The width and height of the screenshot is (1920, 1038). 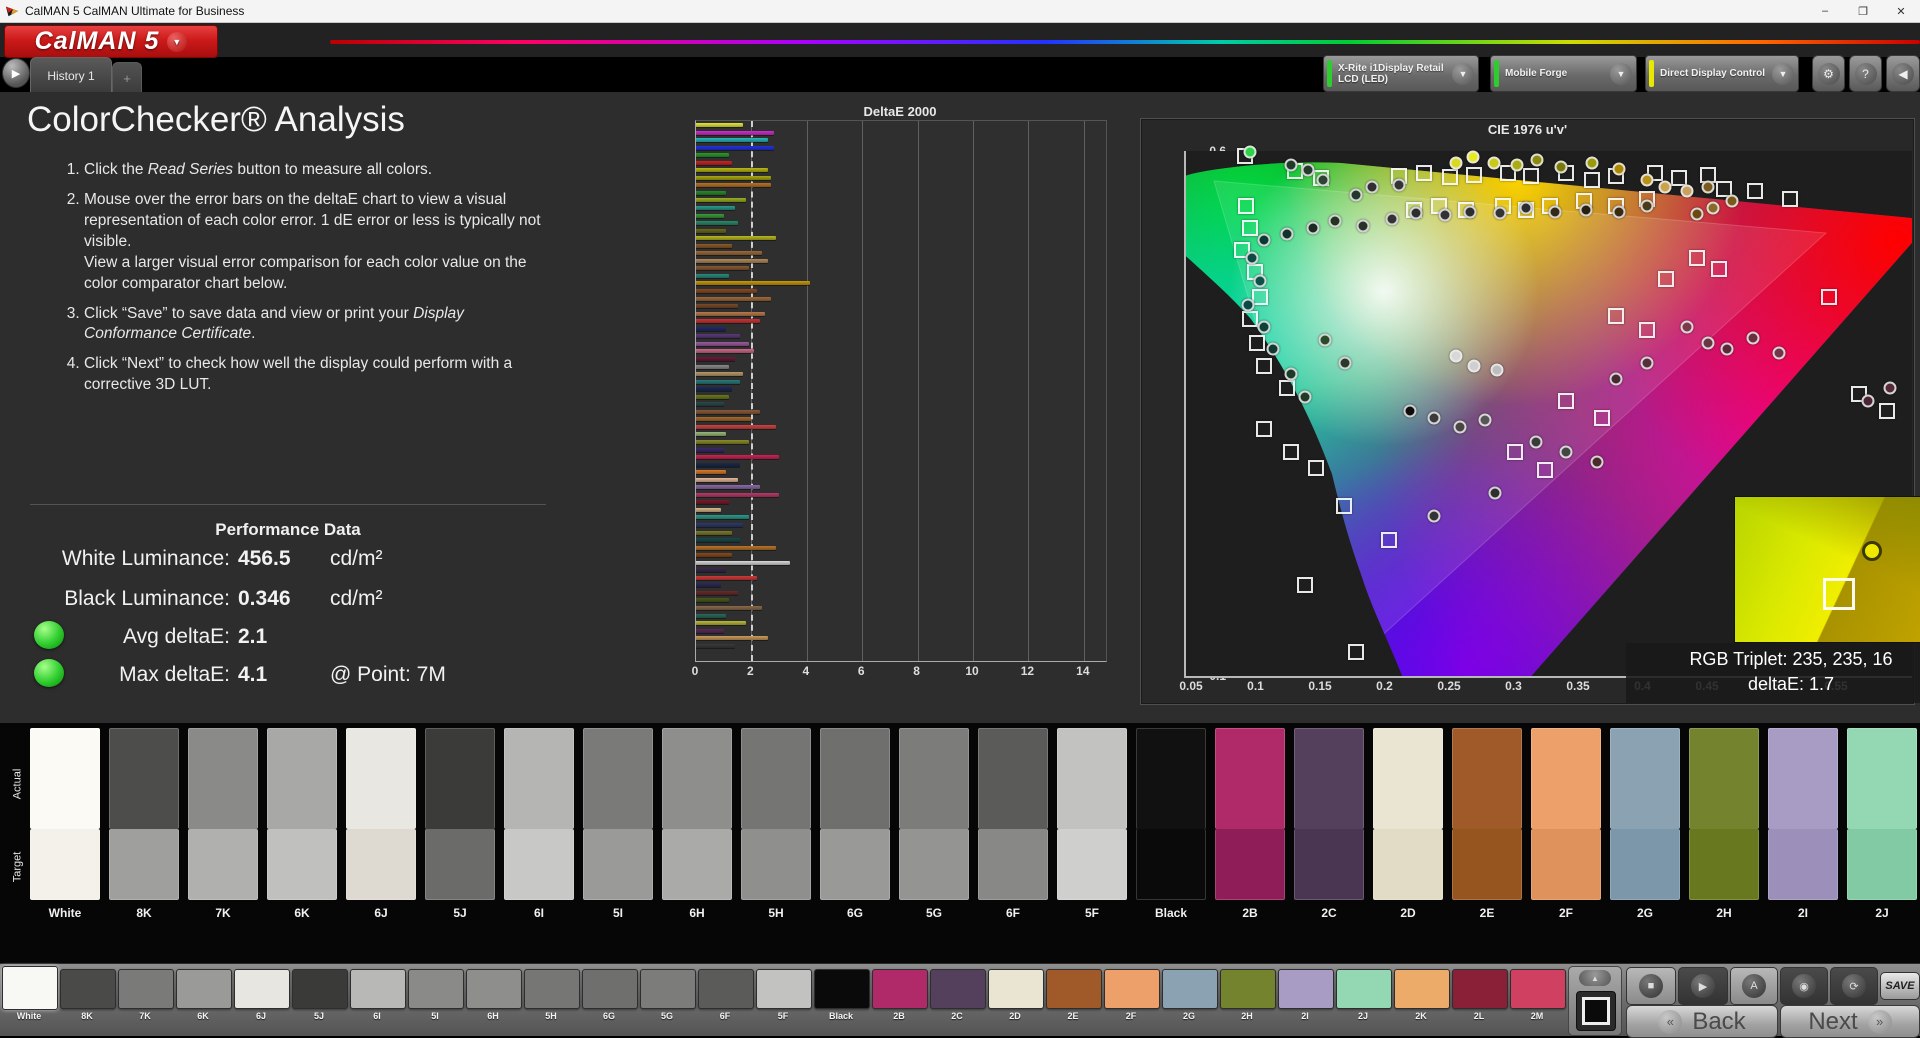 What do you see at coordinates (127, 77) in the screenshot?
I see `add-tab-button: +` at bounding box center [127, 77].